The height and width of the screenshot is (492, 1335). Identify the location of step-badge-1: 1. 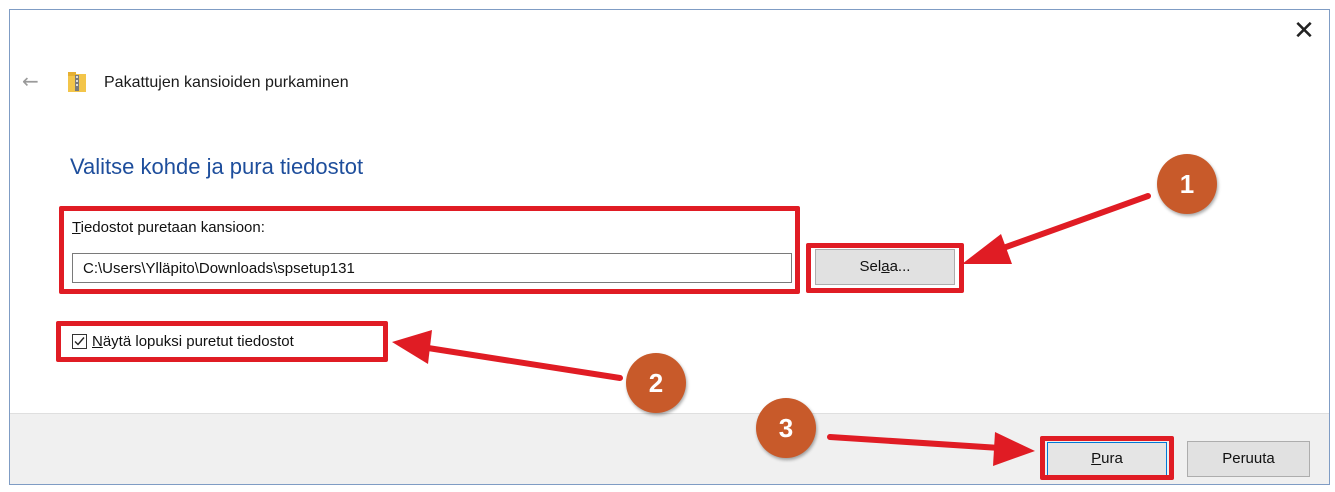
(1187, 184).